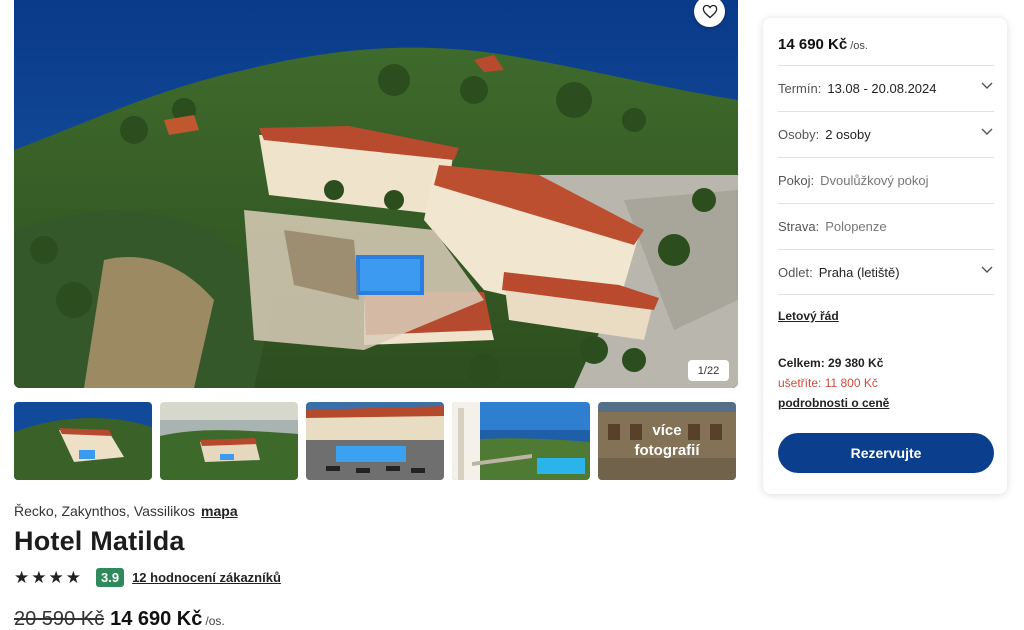  Describe the element at coordinates (110, 577) in the screenshot. I see `score-badge: 3.9` at that location.